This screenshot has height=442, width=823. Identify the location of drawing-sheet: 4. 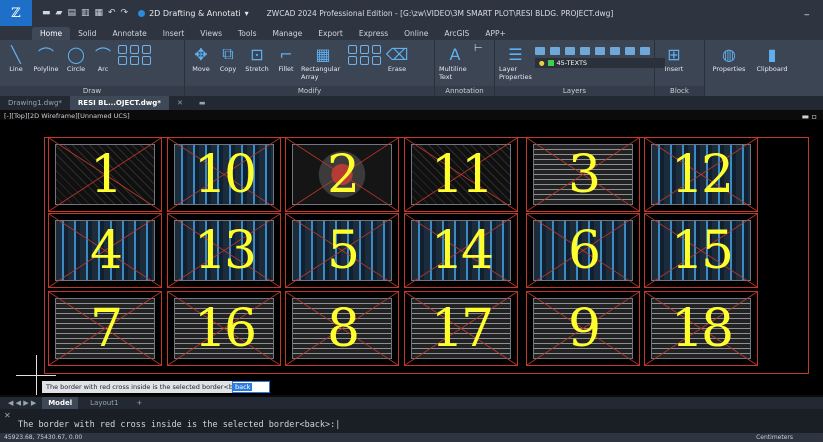
(105, 250).